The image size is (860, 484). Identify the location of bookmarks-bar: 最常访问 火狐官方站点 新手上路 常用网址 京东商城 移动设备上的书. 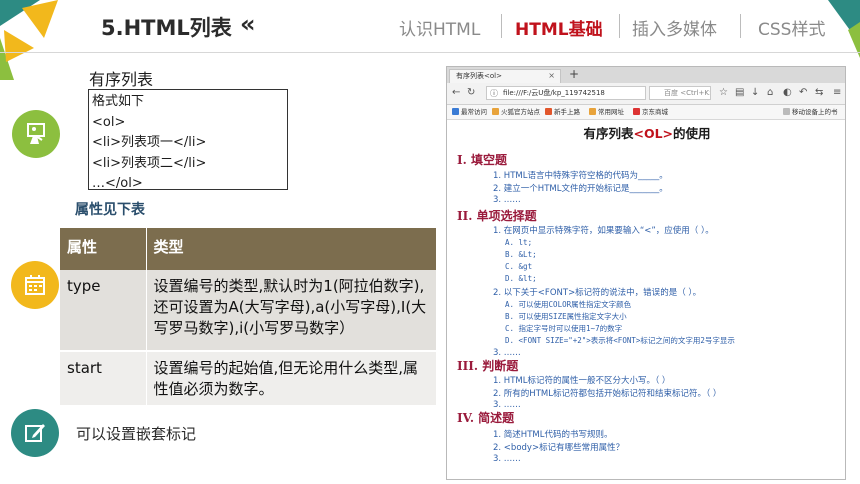
(646, 112).